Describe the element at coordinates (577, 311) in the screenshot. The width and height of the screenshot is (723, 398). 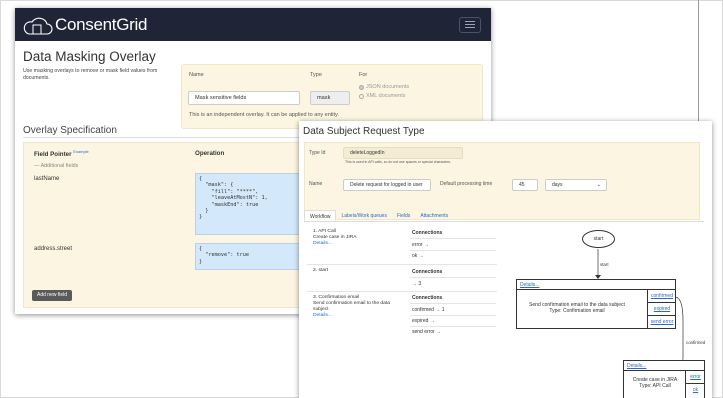
I see `node-type: Type: Confirmation email` at that location.